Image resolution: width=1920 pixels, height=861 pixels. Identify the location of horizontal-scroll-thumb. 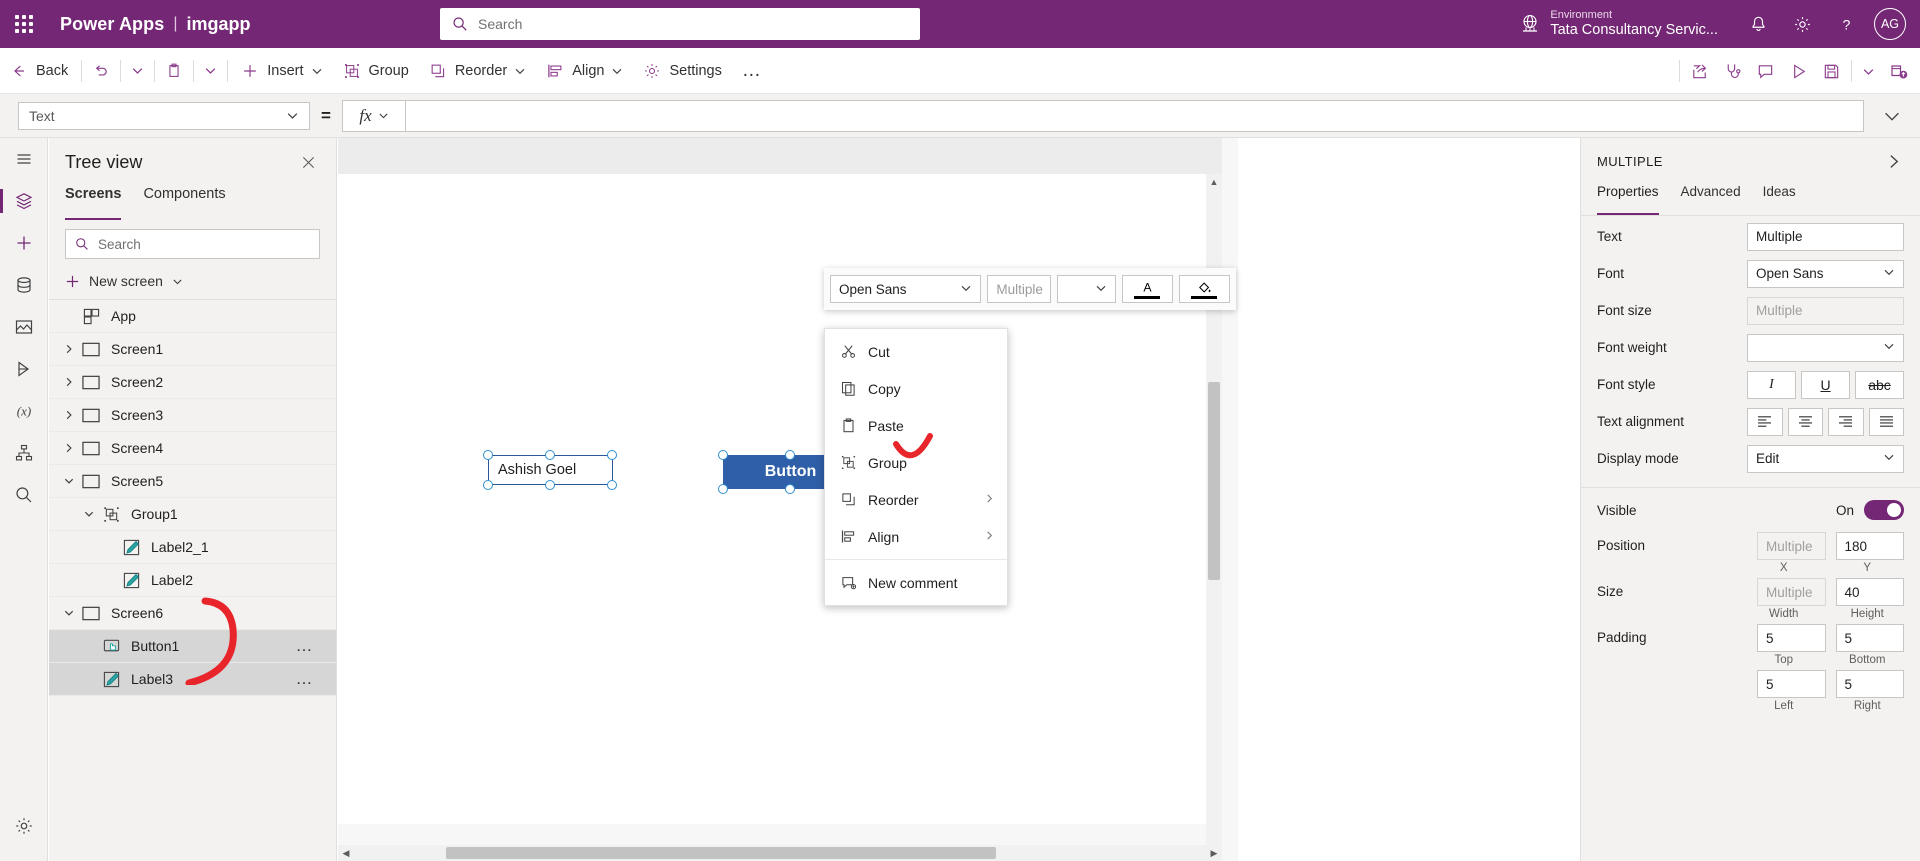
(721, 853).